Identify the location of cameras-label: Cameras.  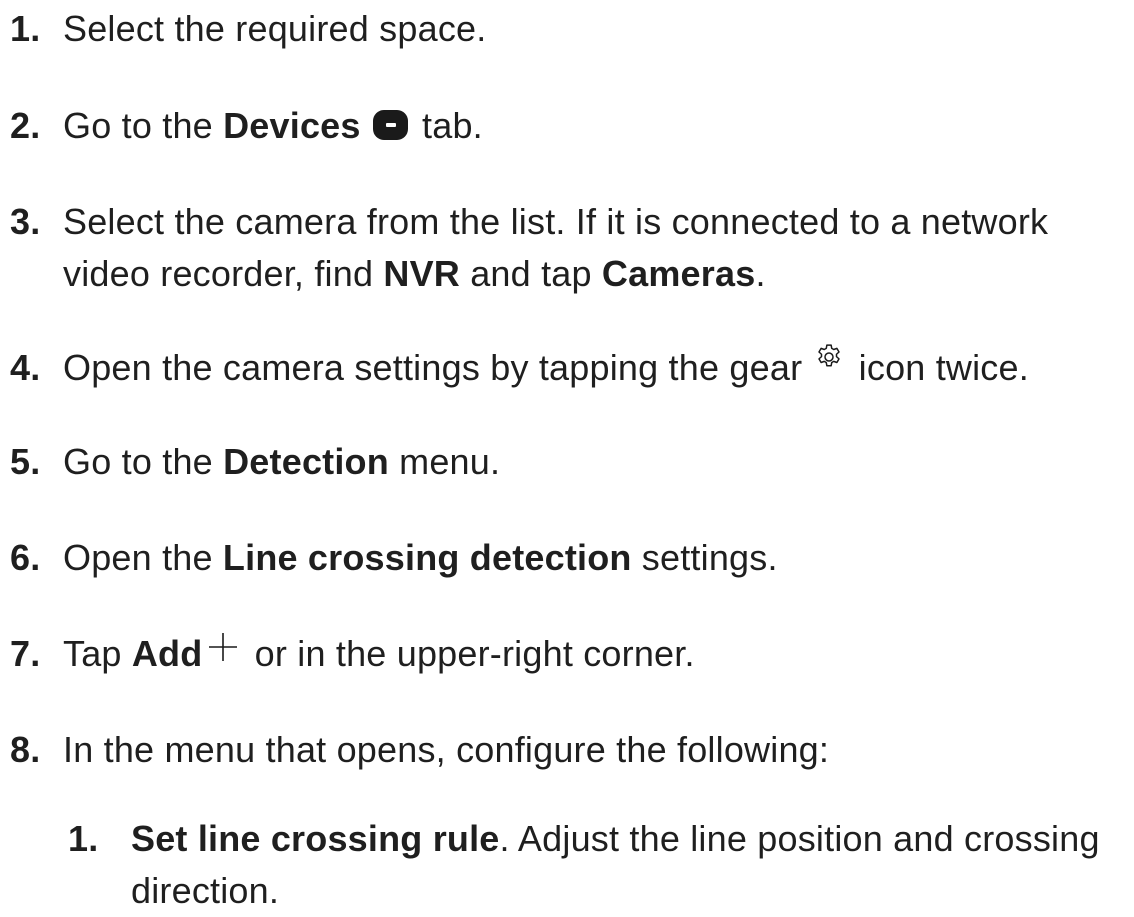
(678, 273).